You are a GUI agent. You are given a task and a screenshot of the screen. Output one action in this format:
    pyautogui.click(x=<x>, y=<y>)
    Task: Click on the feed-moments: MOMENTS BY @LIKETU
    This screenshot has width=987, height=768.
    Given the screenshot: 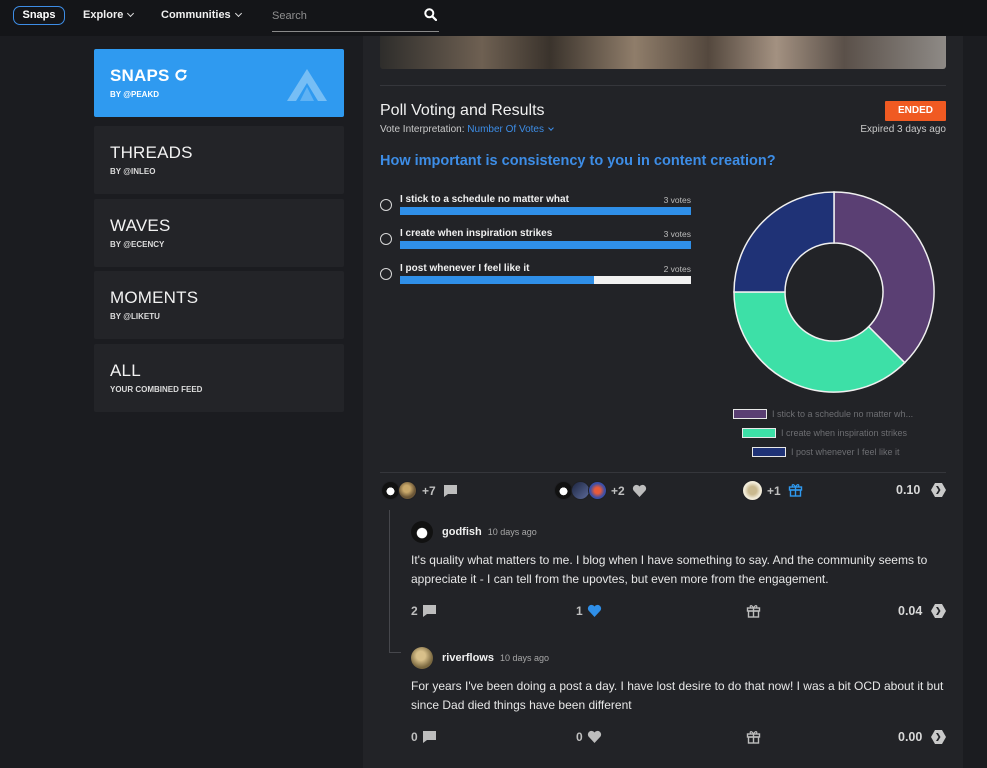 What is the action you would take?
    pyautogui.click(x=219, y=305)
    